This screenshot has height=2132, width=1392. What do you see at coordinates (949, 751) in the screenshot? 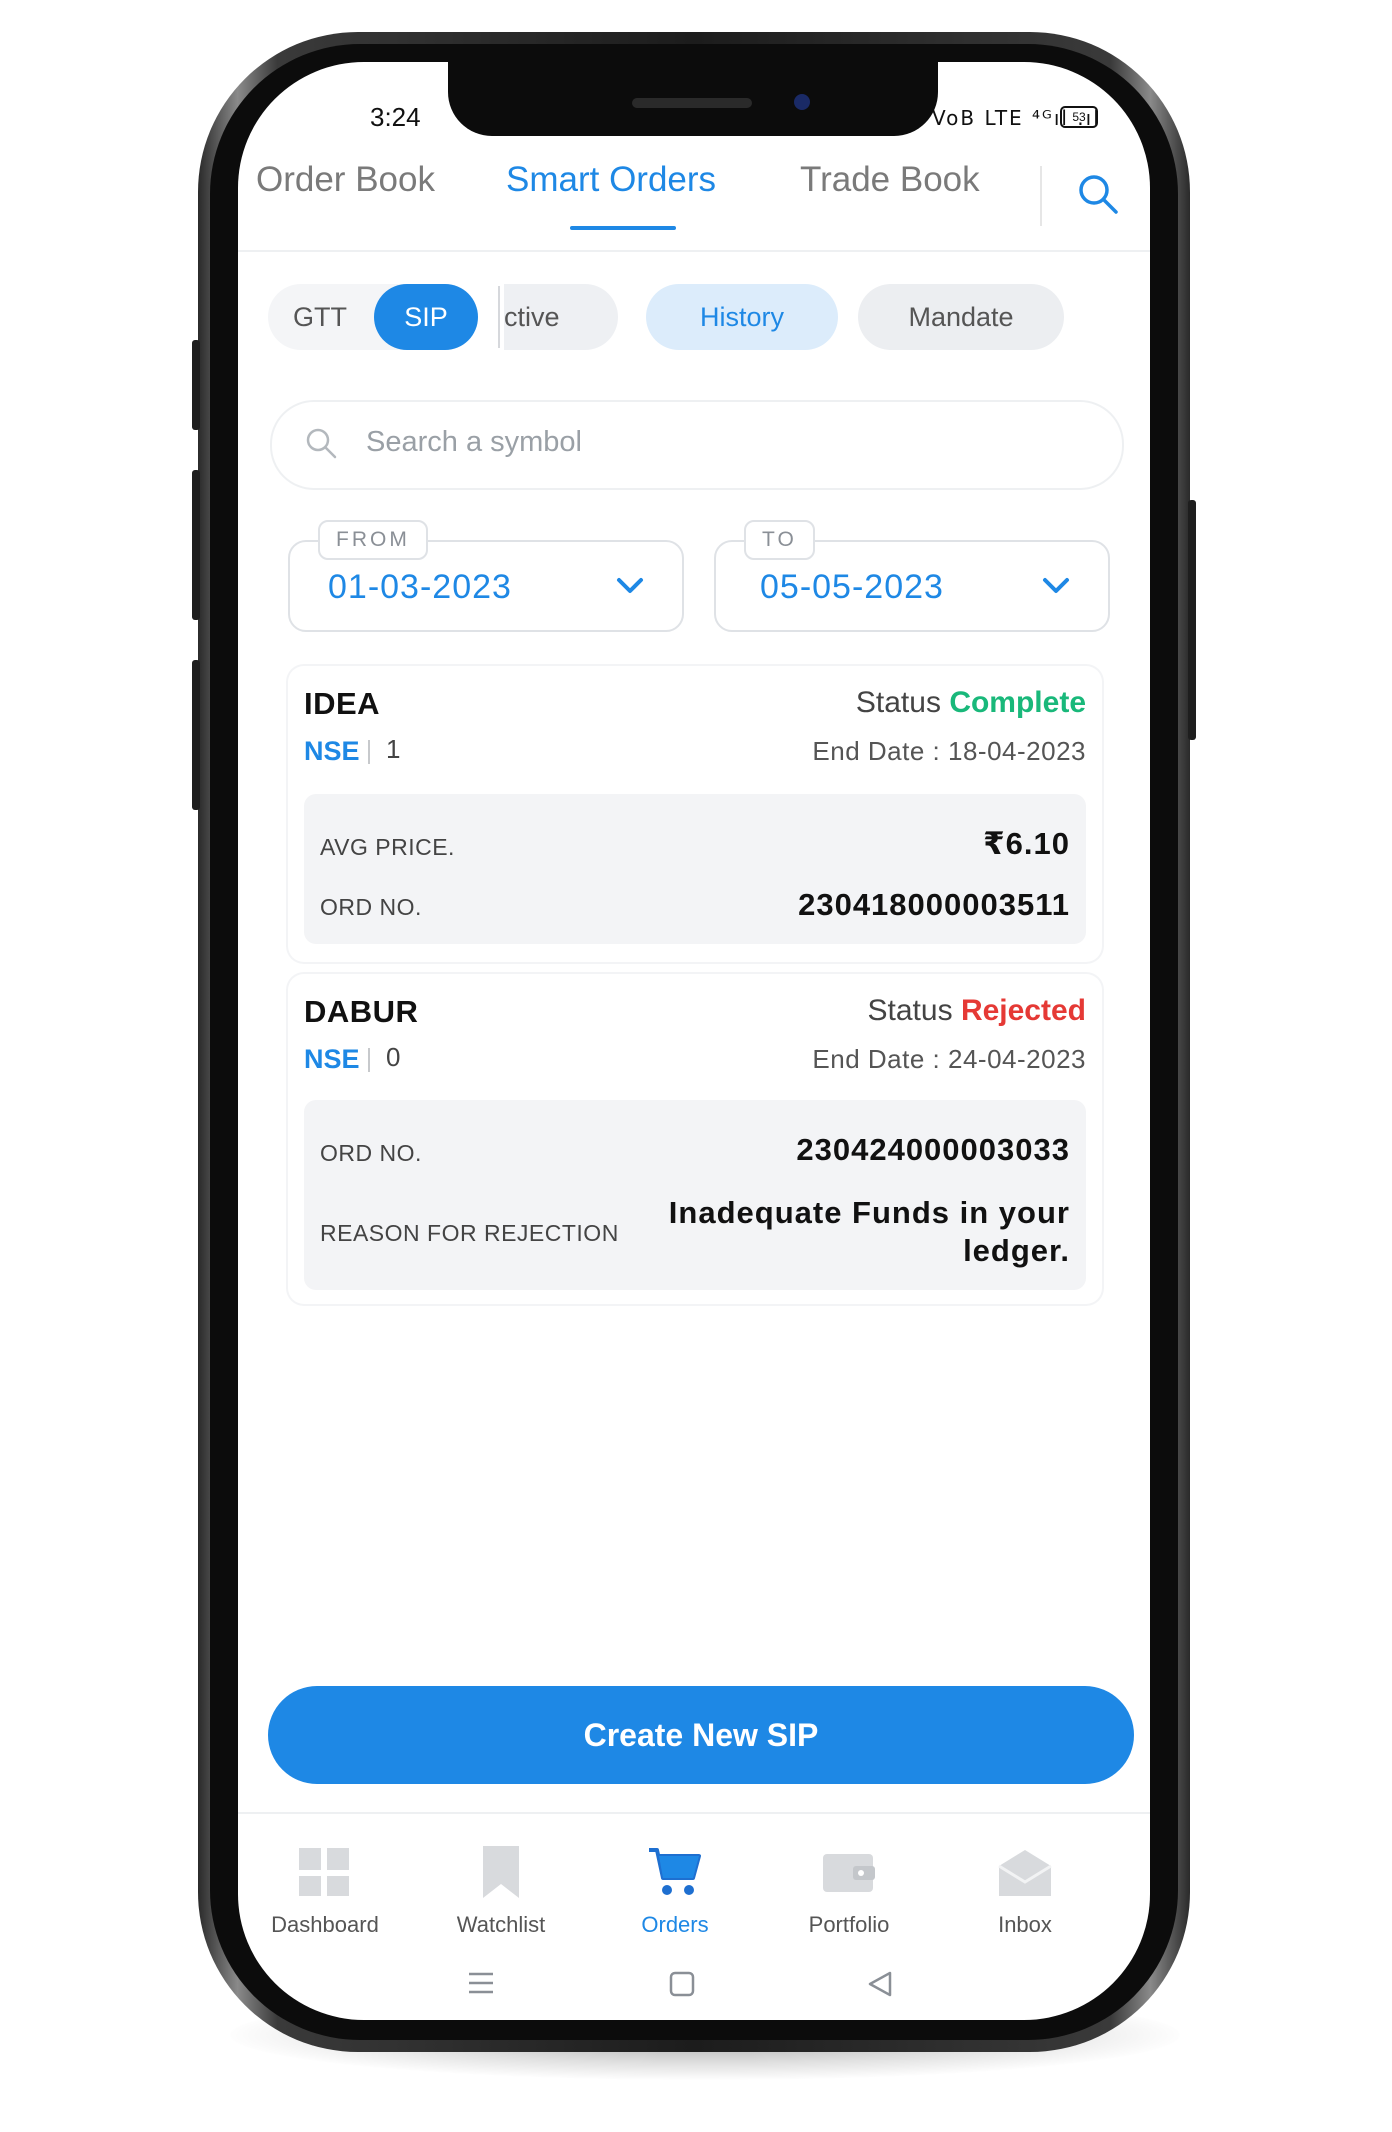
I see `order-end-date: End Date : 18-04-2023` at bounding box center [949, 751].